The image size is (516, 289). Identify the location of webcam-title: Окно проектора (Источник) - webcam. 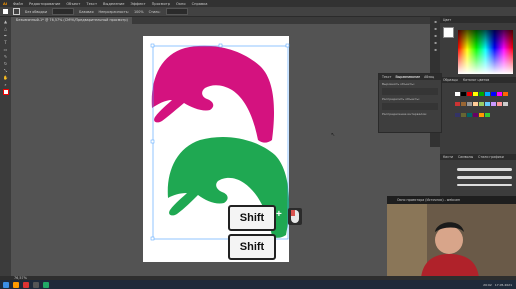
(451, 200).